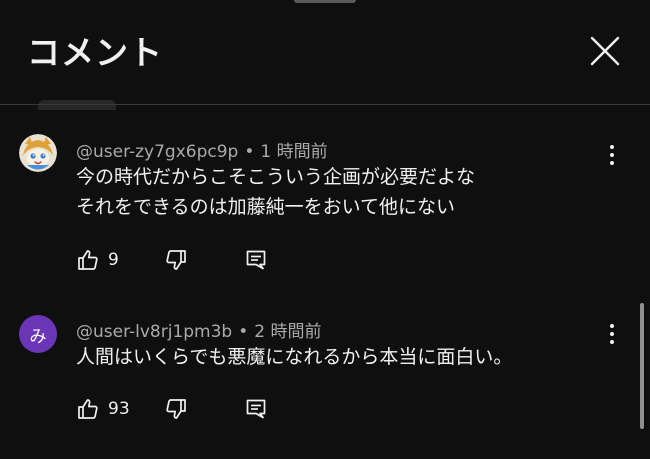  Describe the element at coordinates (154, 332) in the screenshot. I see `comment-author: @user-lv8rj1pm3b` at that location.